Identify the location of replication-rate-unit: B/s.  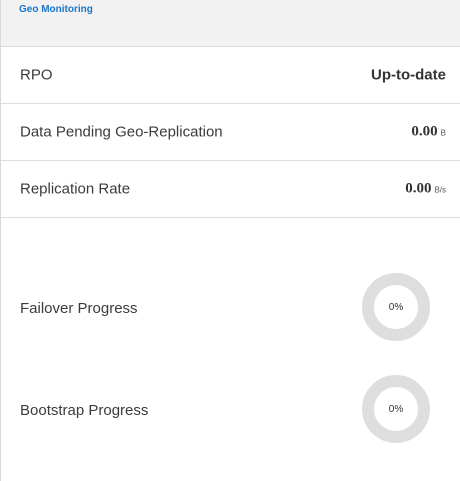
(440, 190).